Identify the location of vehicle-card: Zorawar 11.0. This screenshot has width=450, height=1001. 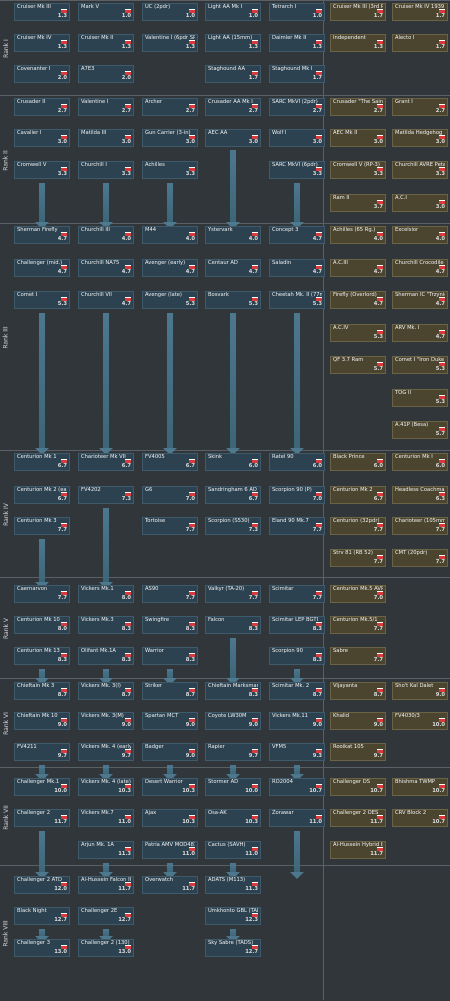
(297, 818).